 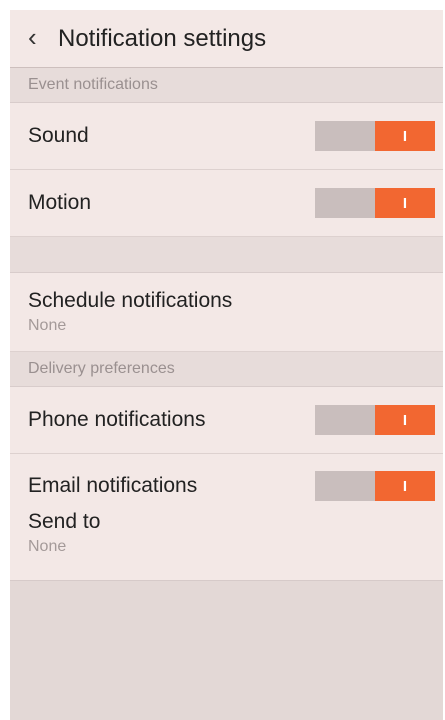 I want to click on send-to-value: None, so click(x=47, y=546).